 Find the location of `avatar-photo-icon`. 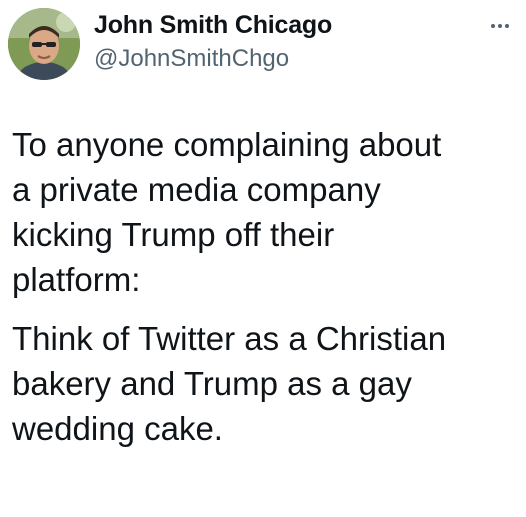

avatar-photo-icon is located at coordinates (44, 44).